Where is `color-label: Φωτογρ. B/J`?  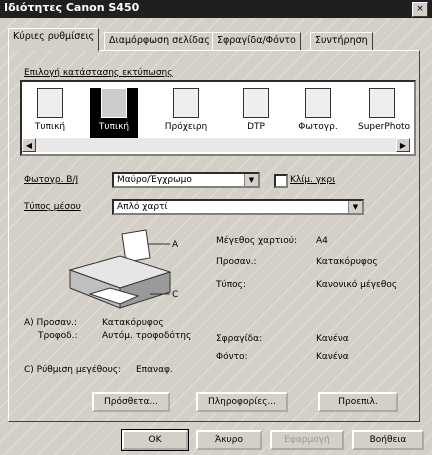 color-label: Φωτογρ. B/J is located at coordinates (51, 180).